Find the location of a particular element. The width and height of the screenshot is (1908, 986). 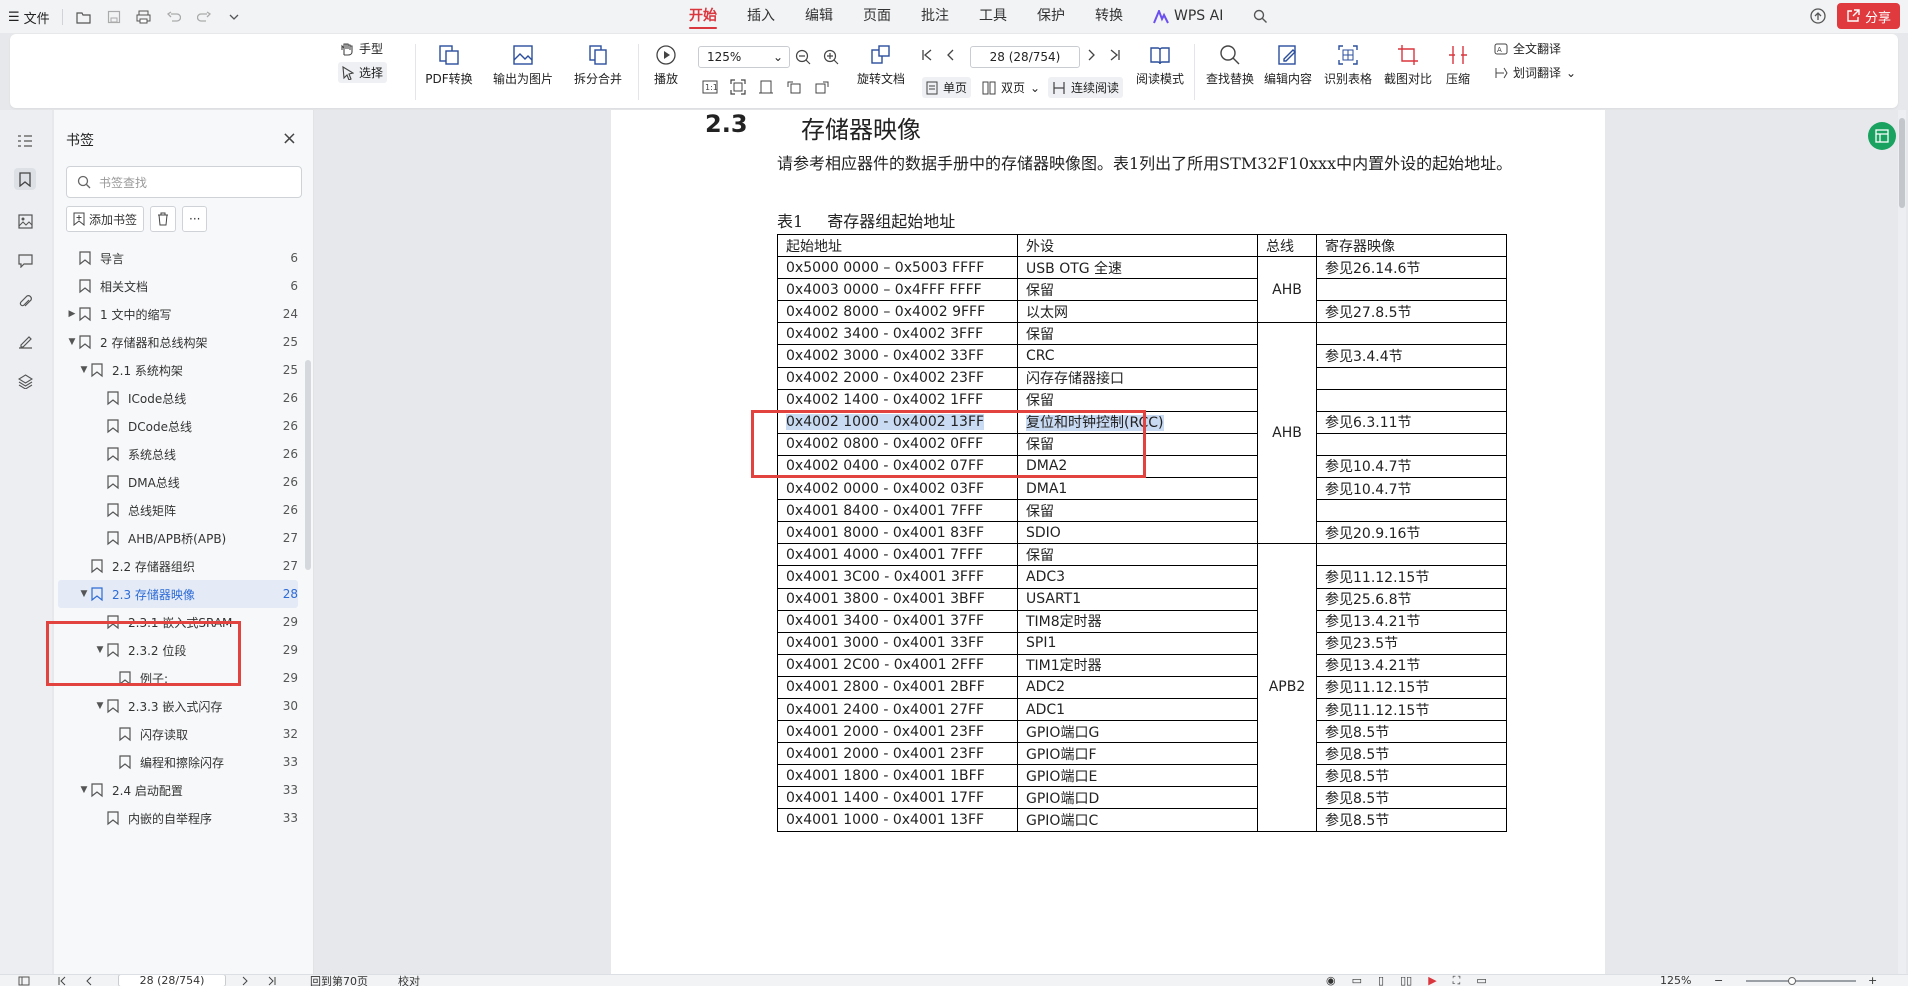

page-number-input: 28 (28/754) is located at coordinates (1025, 57).